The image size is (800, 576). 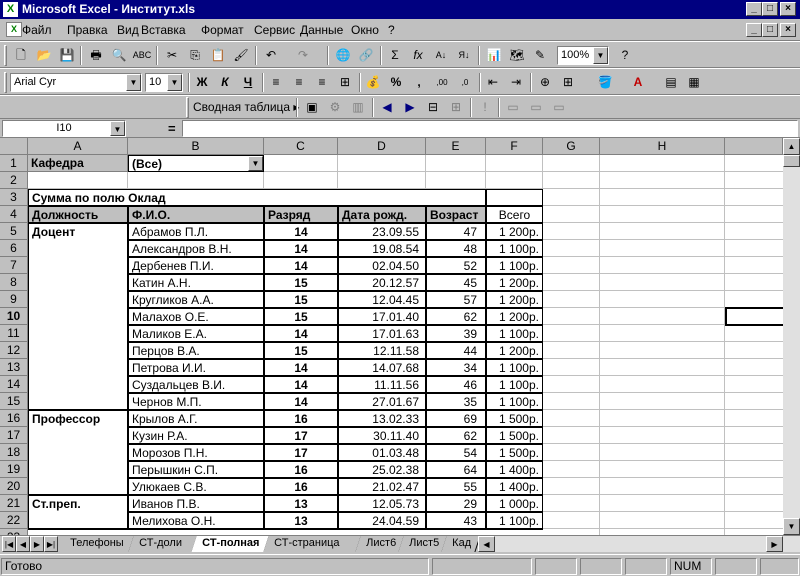 I want to click on function-icon: fx, so click(x=418, y=55).